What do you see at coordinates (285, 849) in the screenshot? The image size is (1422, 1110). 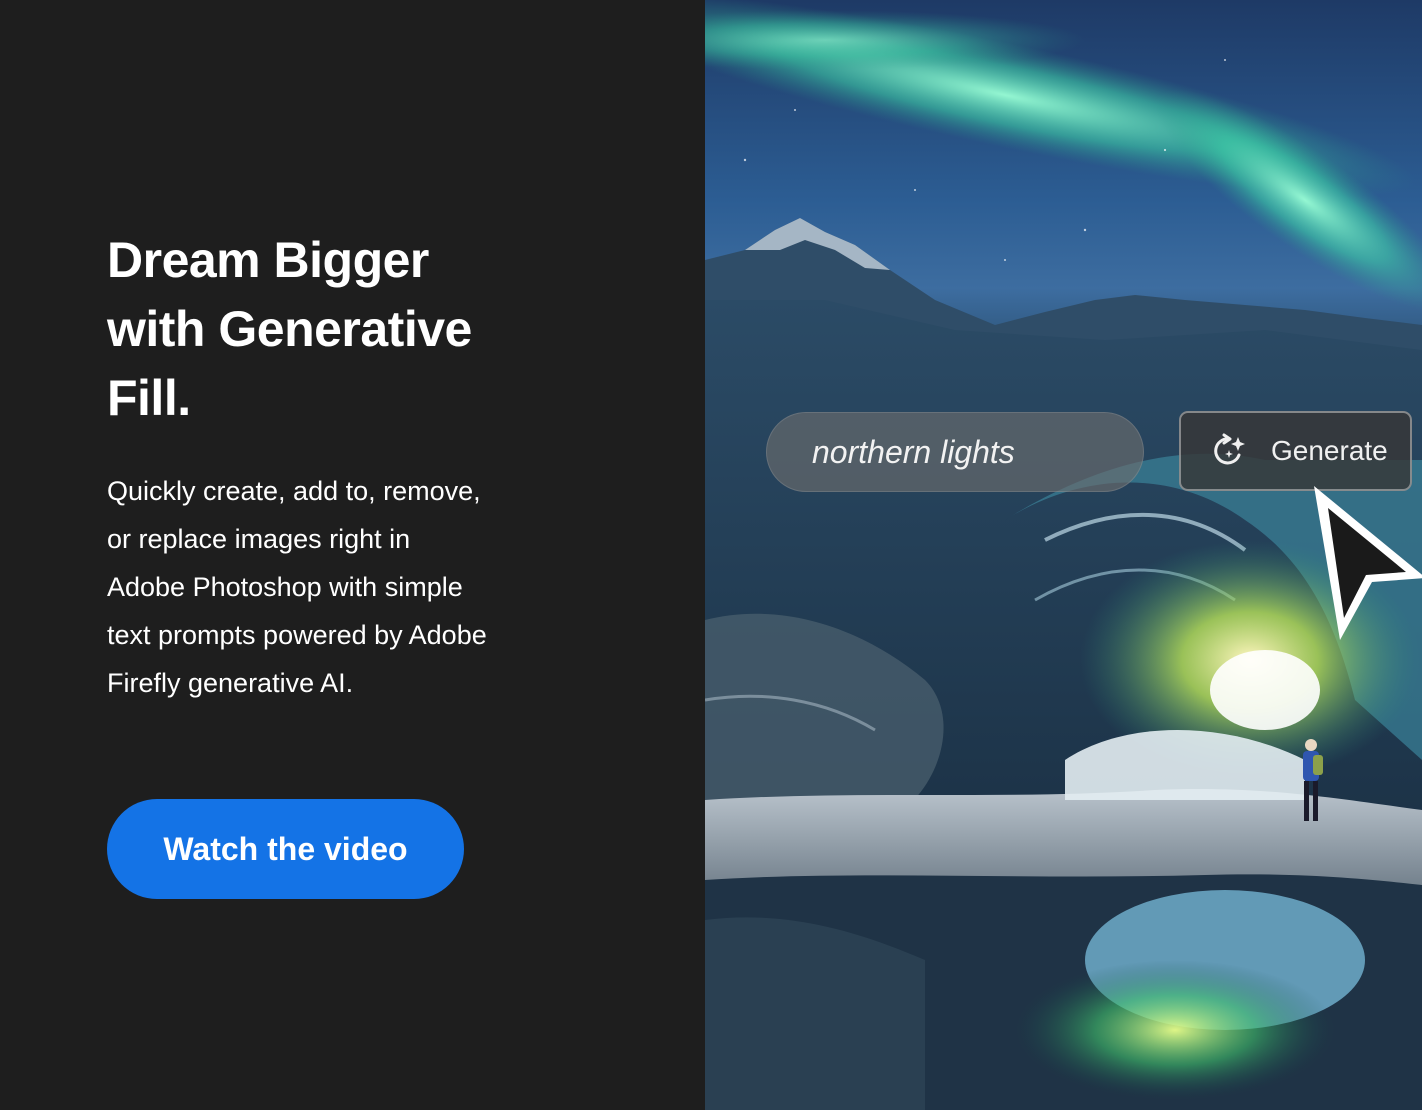 I see `watch-video-button: Watch the video` at bounding box center [285, 849].